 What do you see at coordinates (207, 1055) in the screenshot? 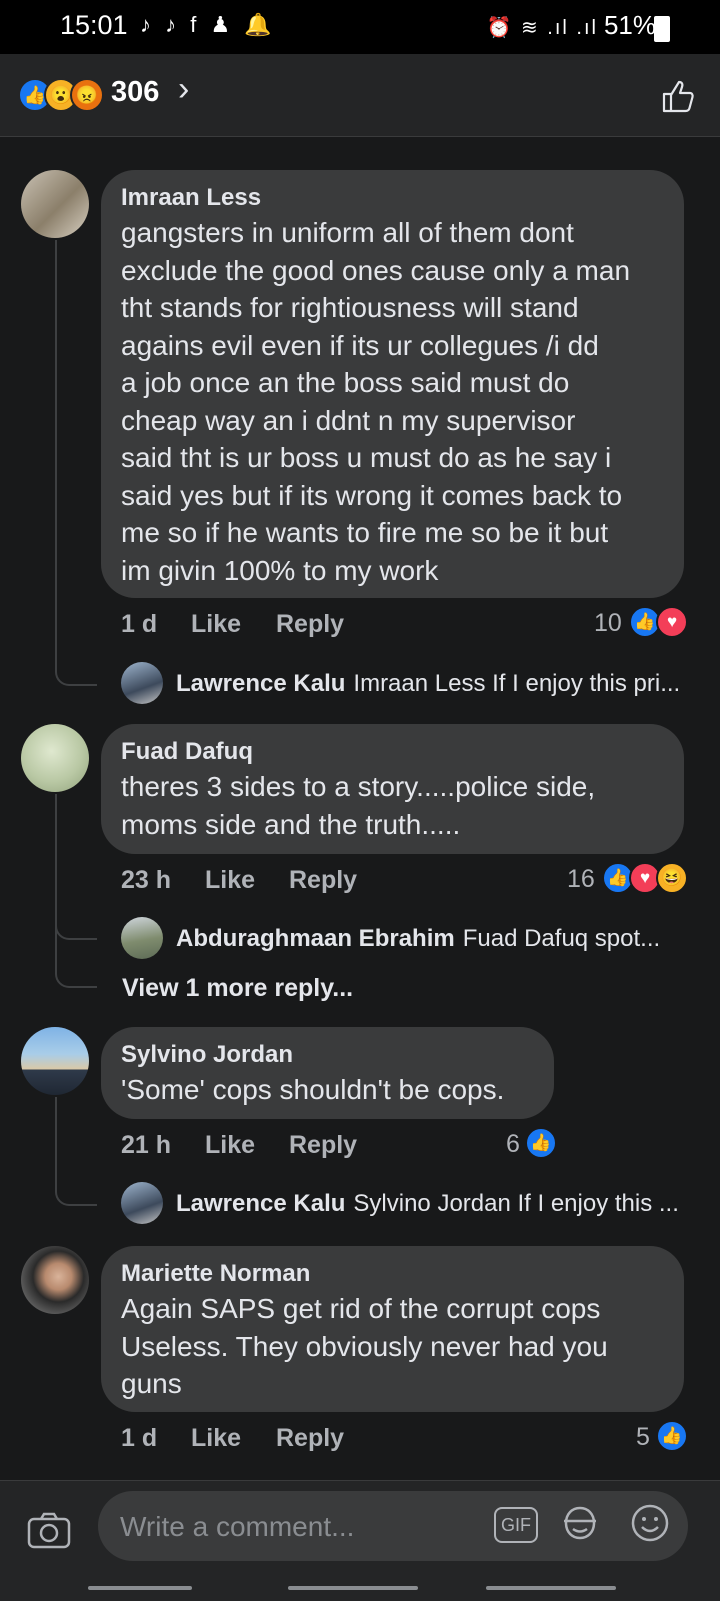
I see `comment-author: Sylvino Jordan` at bounding box center [207, 1055].